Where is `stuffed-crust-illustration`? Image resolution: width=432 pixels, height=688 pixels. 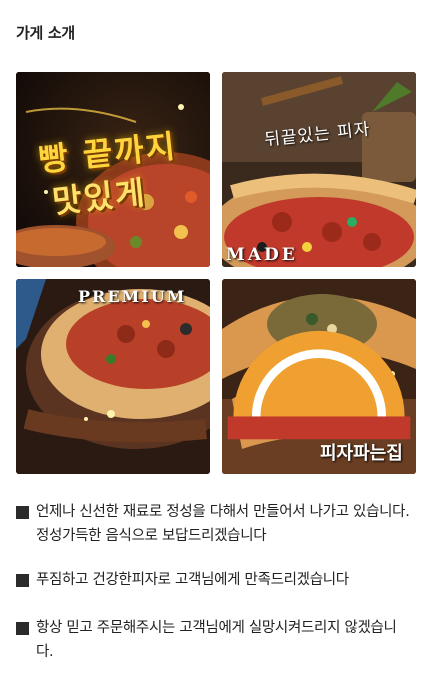 stuffed-crust-illustration is located at coordinates (319, 169).